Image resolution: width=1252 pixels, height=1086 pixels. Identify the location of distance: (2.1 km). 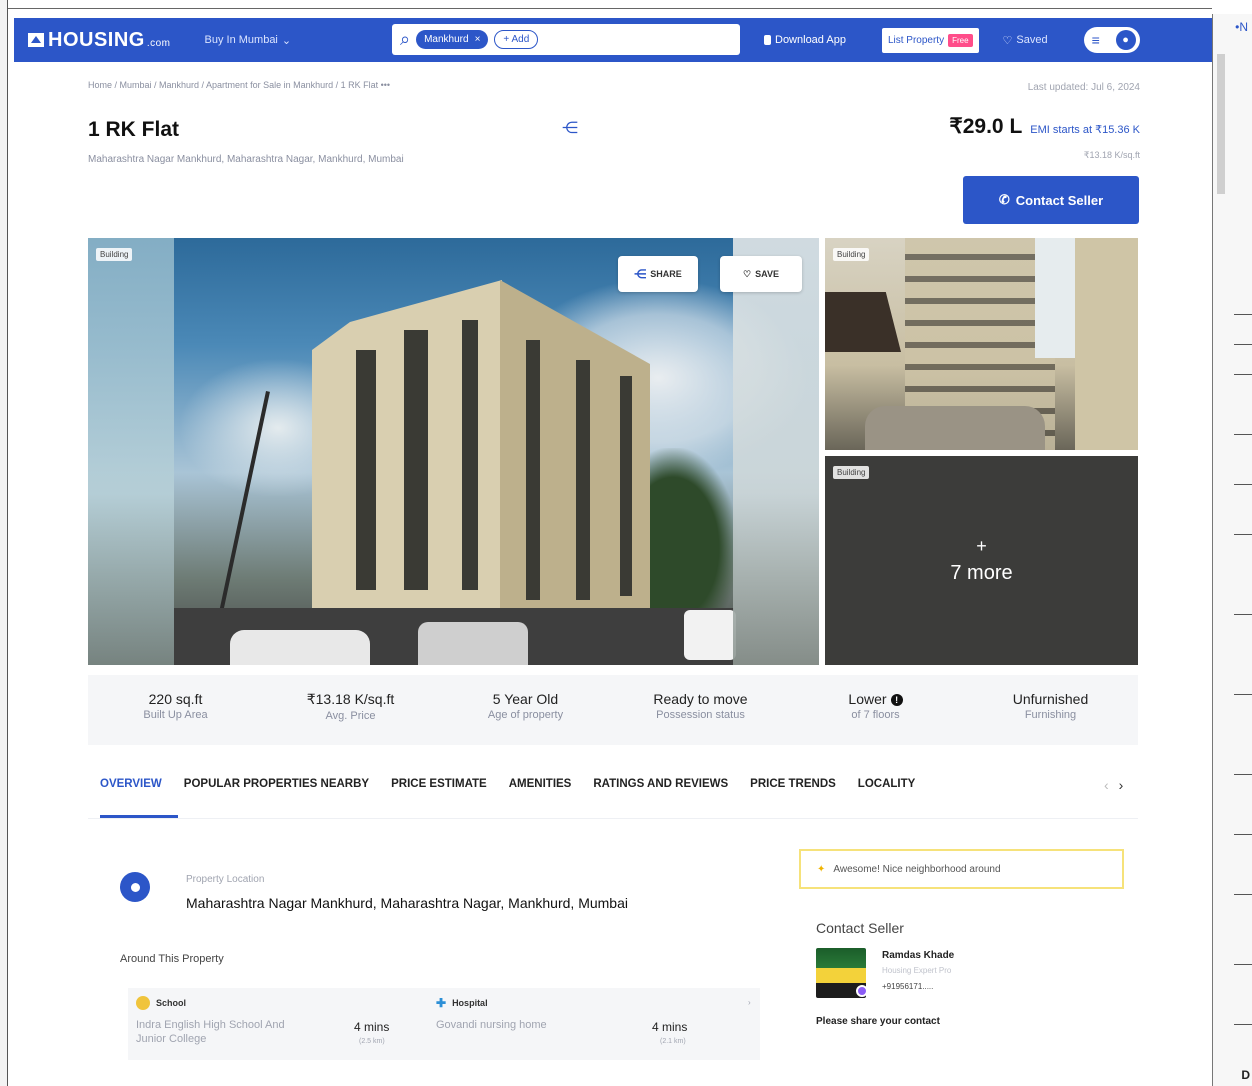
(673, 1041).